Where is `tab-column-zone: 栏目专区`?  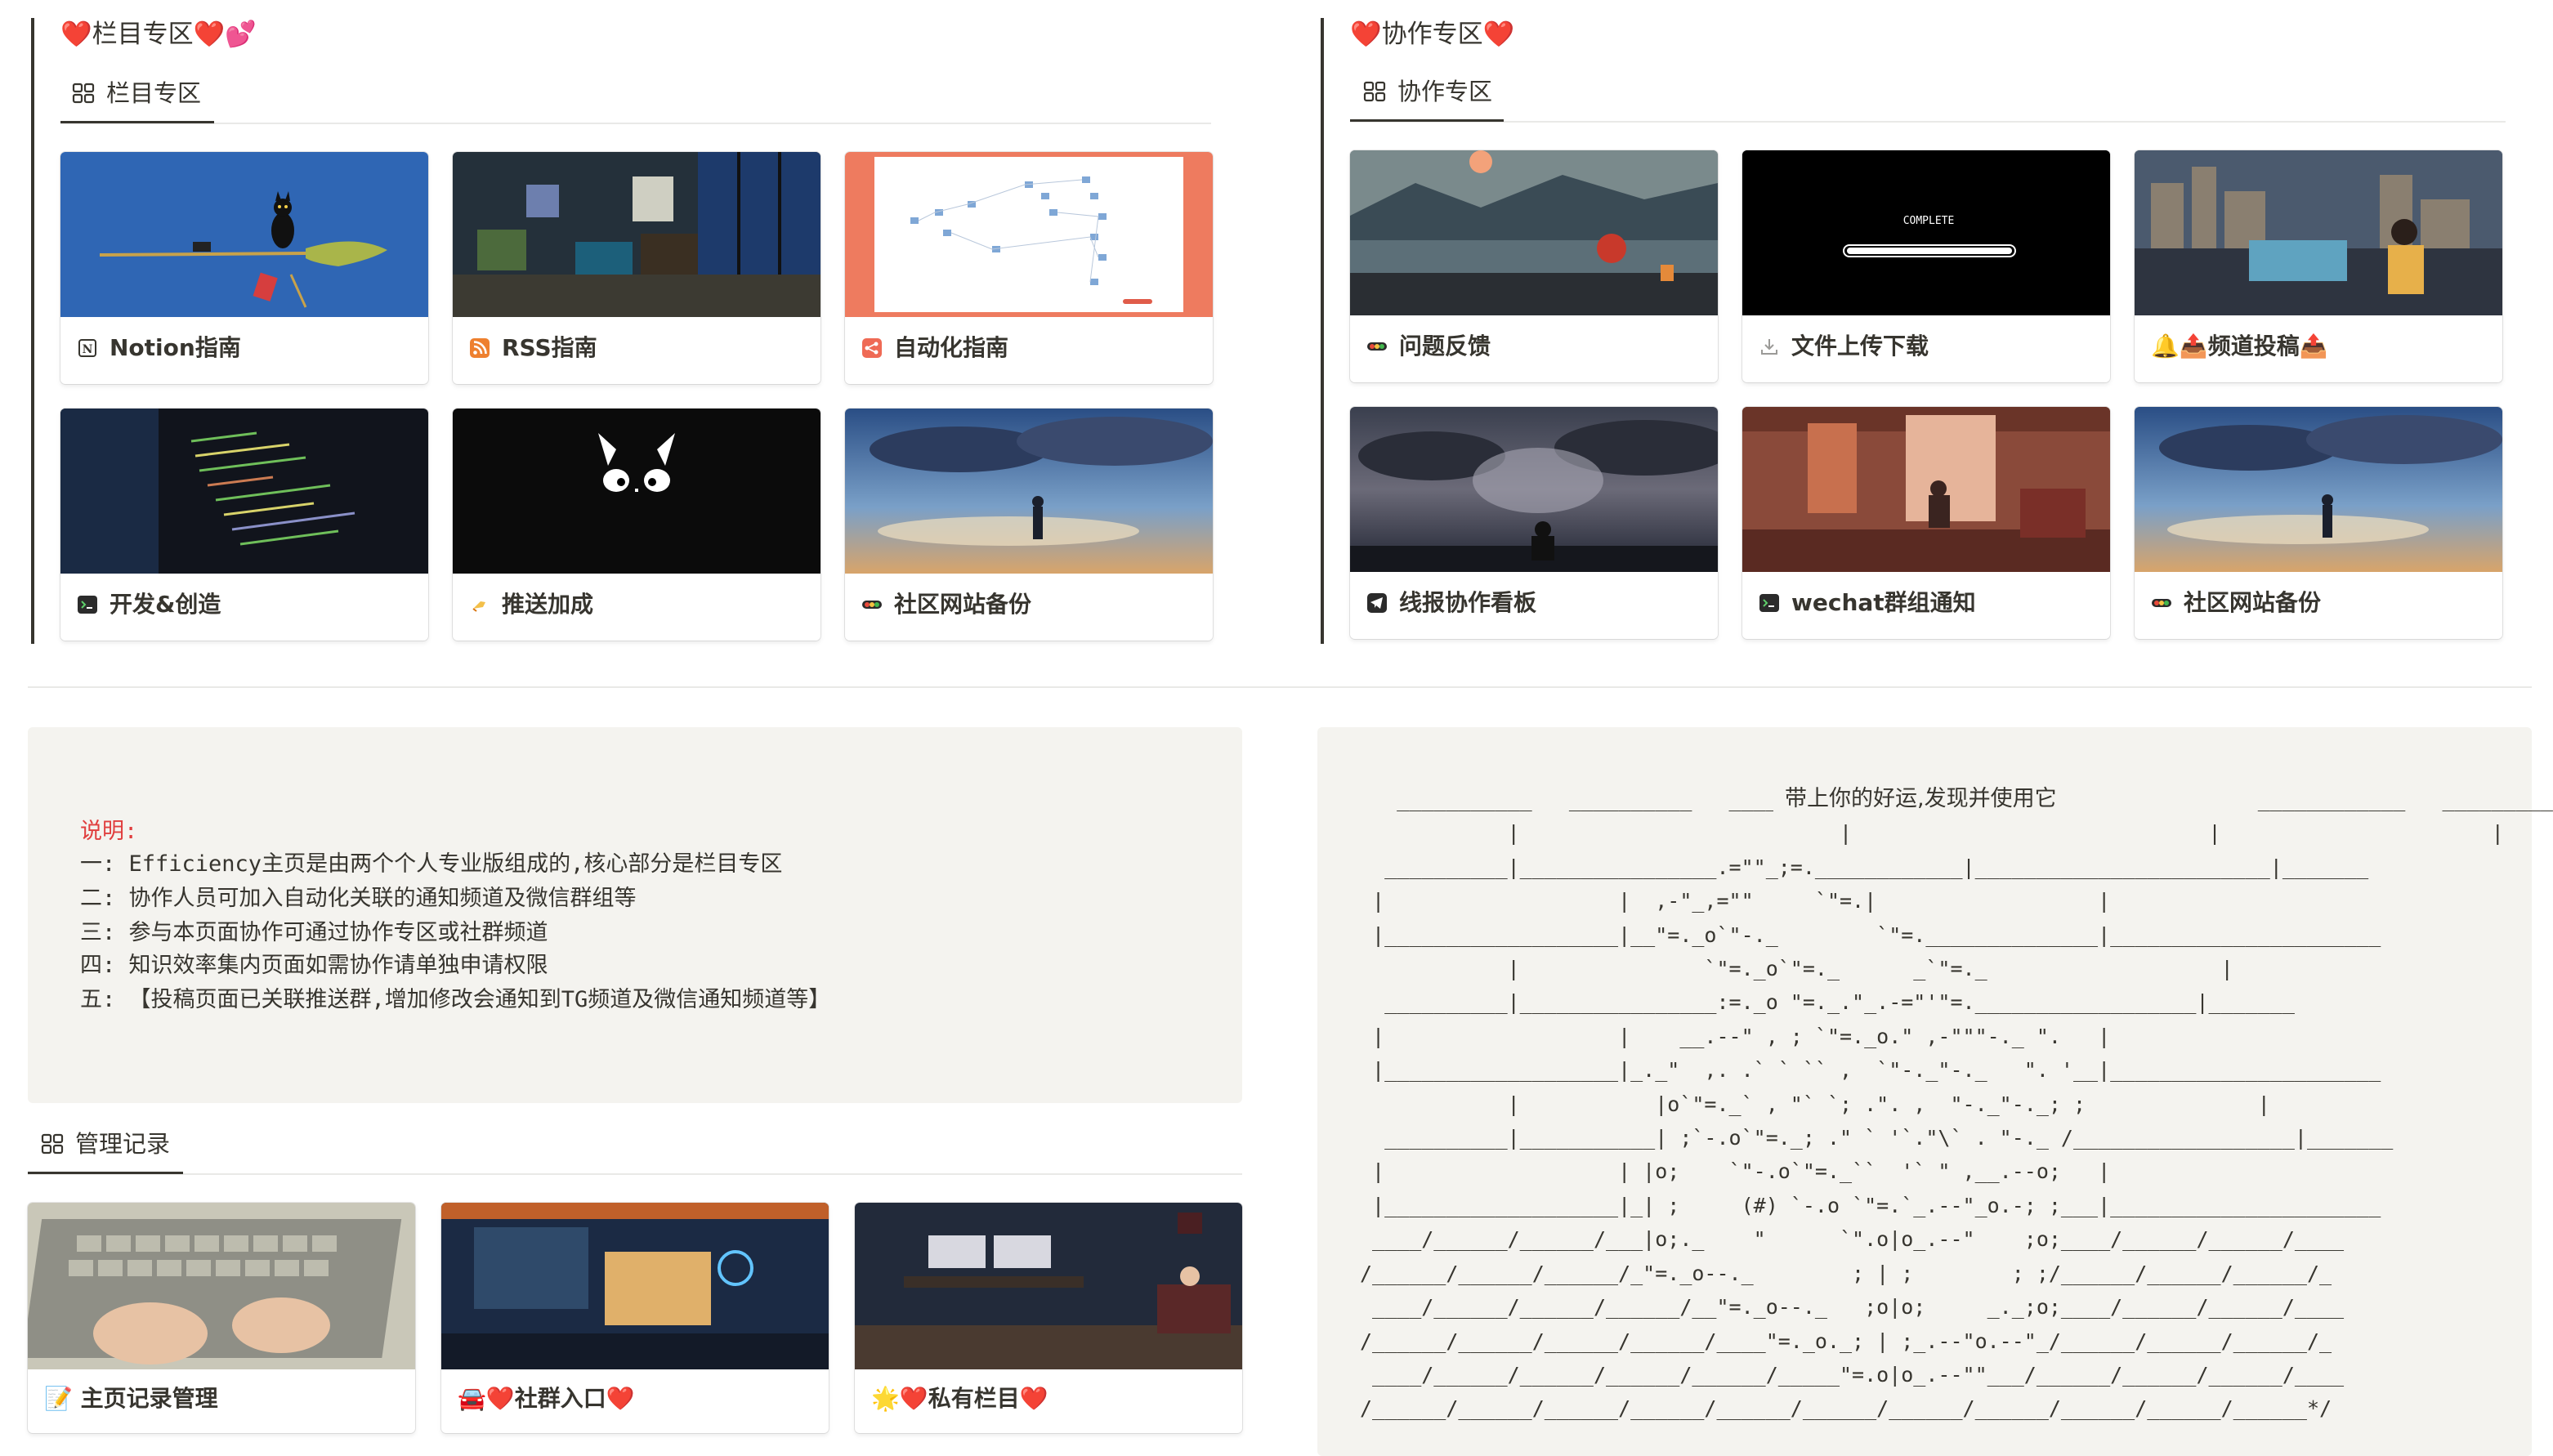 tab-column-zone: 栏目专区 is located at coordinates (136, 93).